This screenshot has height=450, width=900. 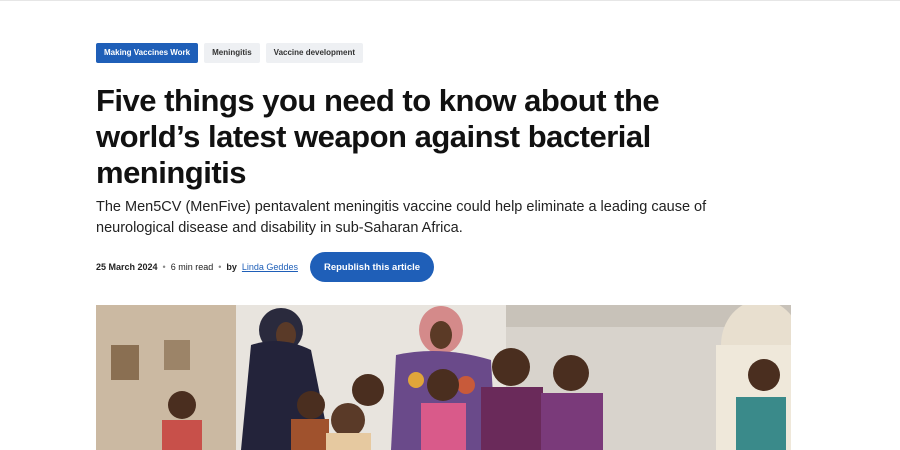 What do you see at coordinates (231, 267) in the screenshot?
I see `byline-label: by` at bounding box center [231, 267].